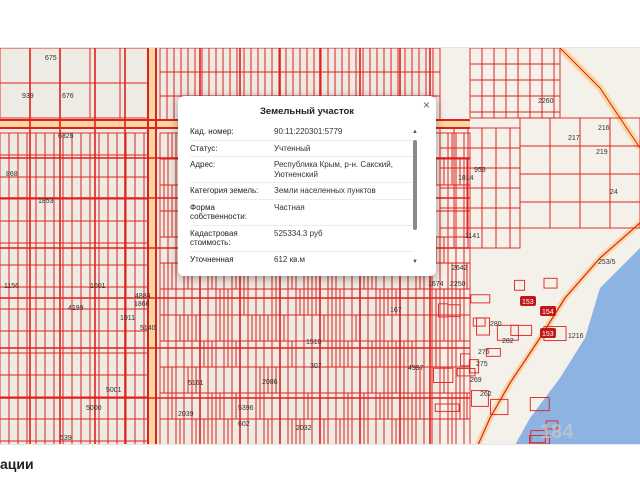 The image size is (640, 481). Describe the element at coordinates (66, 136) in the screenshot. I see `parcel-number-label: 6326` at that location.